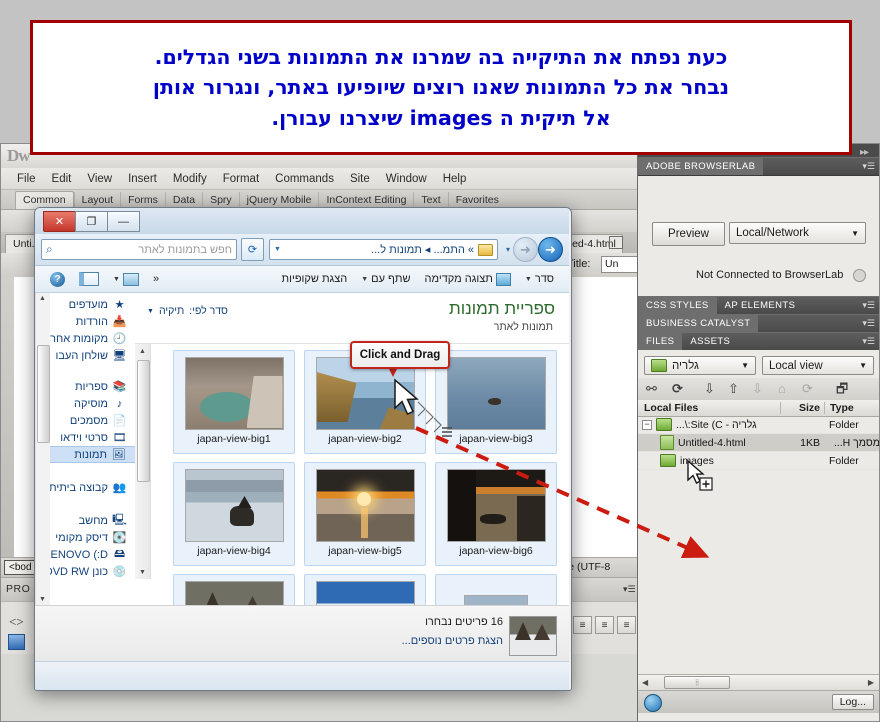  What do you see at coordinates (16, 642) in the screenshot?
I see `page-properties-icon` at bounding box center [16, 642].